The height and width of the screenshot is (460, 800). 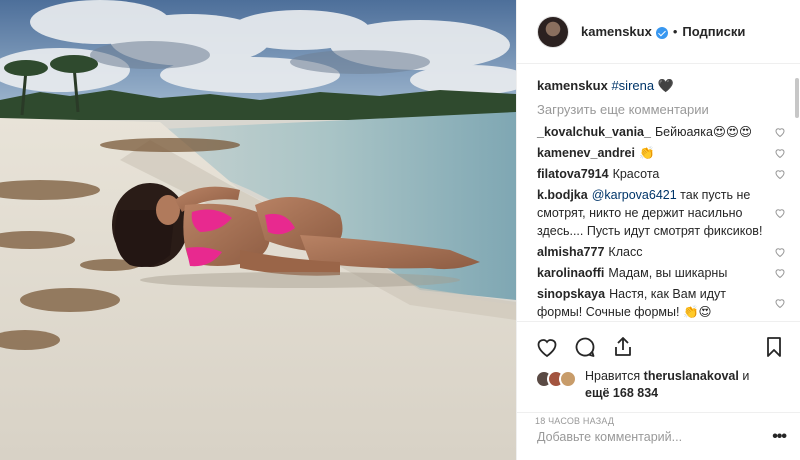 I want to click on comment-username: _kovalchuk_vania_, so click(x=594, y=132).